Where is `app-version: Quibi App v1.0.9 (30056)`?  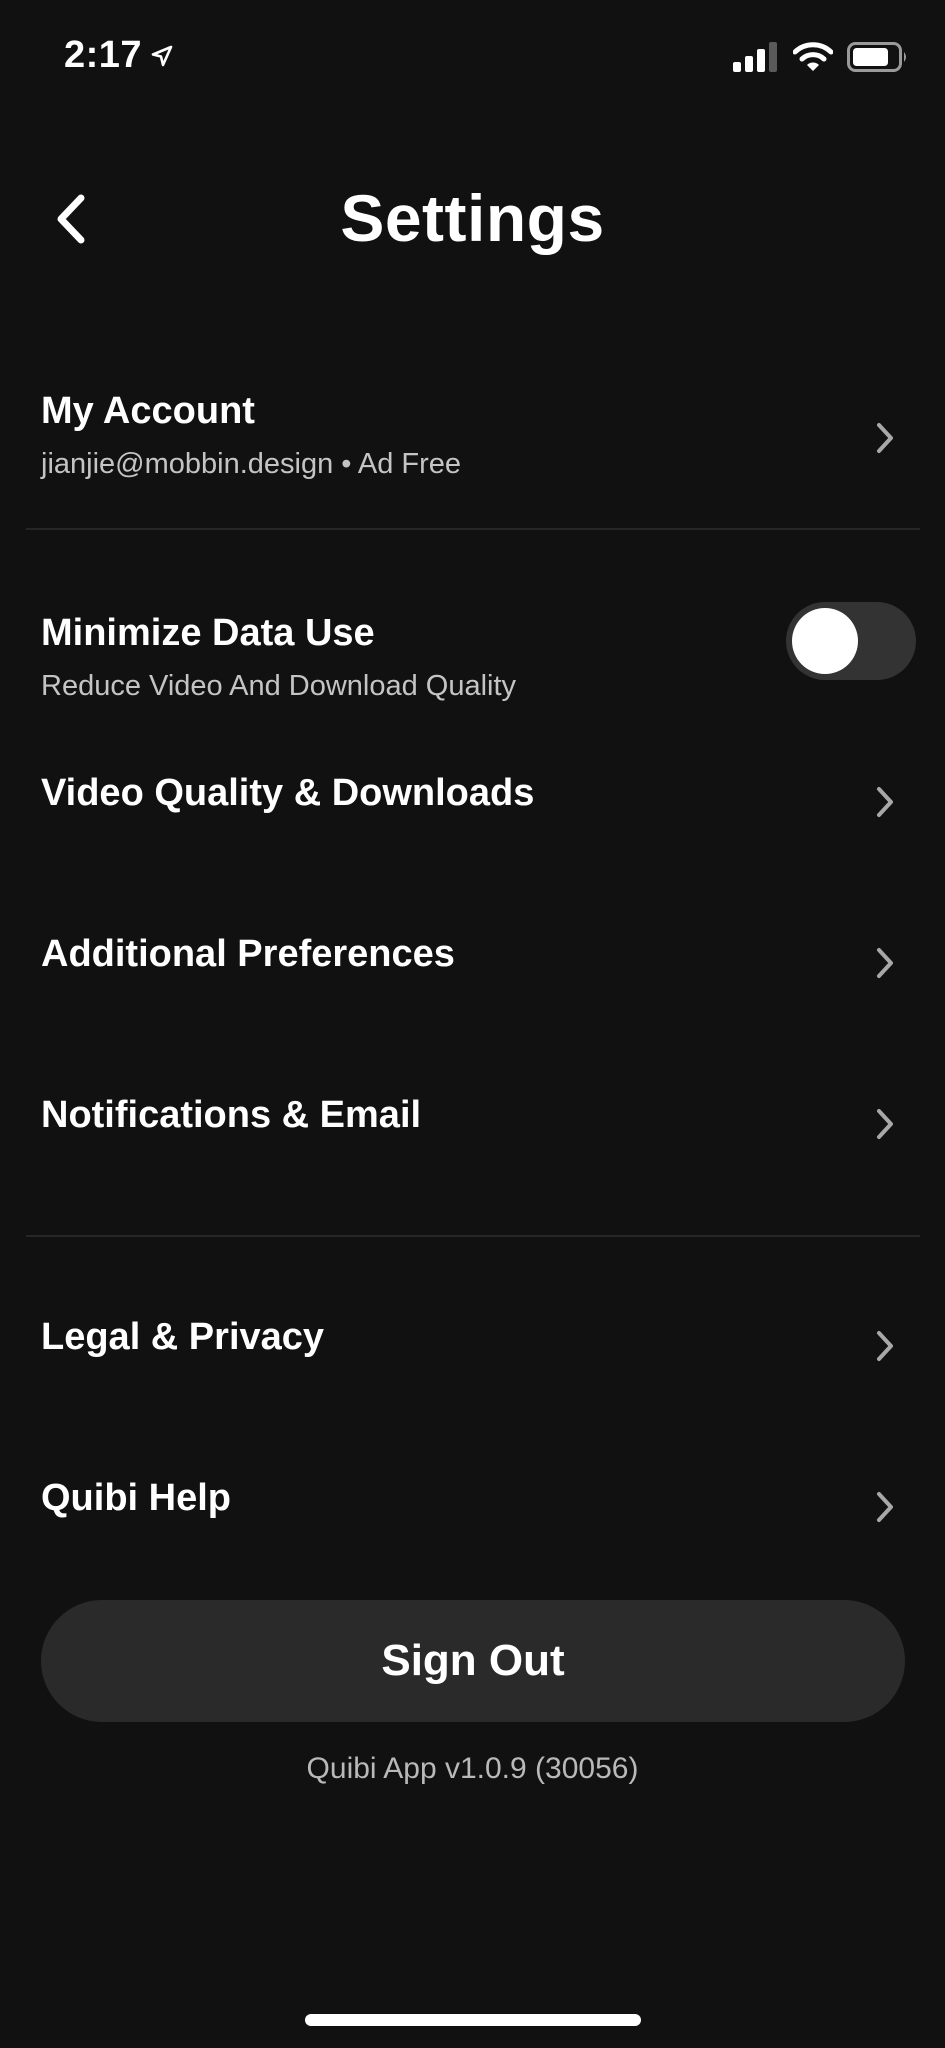 app-version: Quibi App v1.0.9 (30056) is located at coordinates (472, 1768).